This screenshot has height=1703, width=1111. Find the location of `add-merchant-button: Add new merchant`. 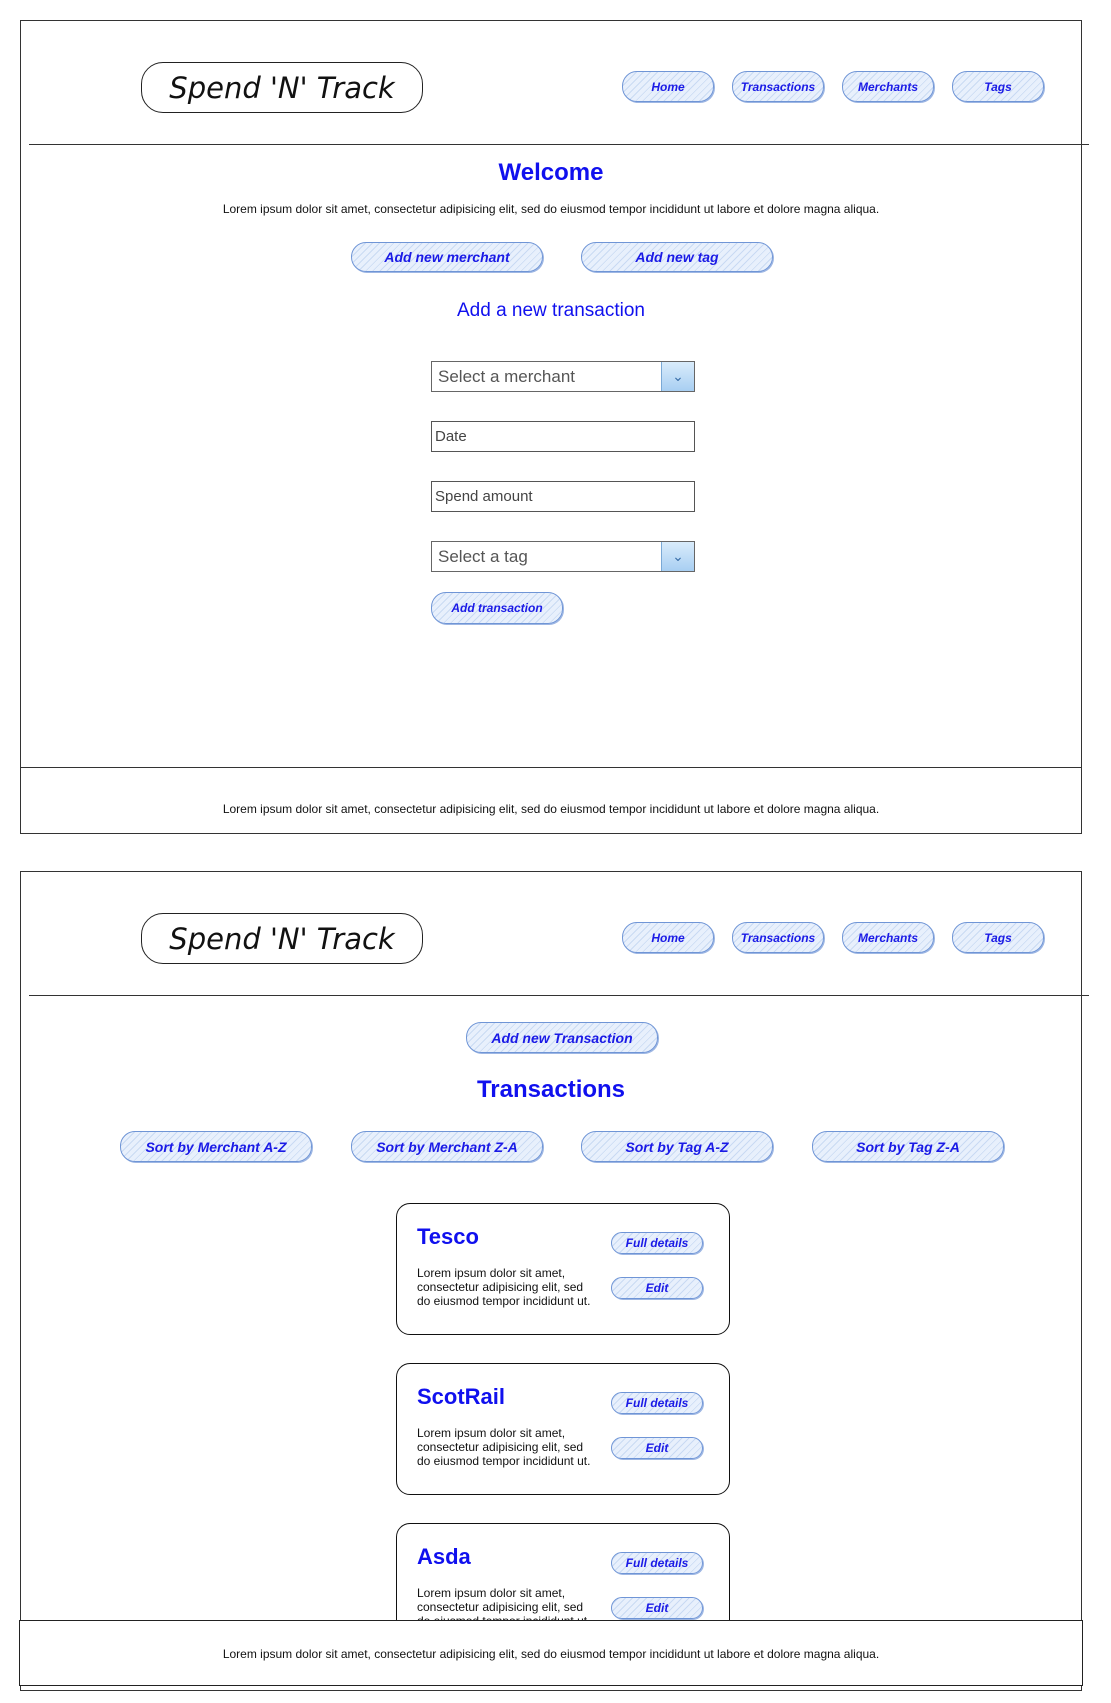

add-merchant-button: Add new merchant is located at coordinates (447, 257).